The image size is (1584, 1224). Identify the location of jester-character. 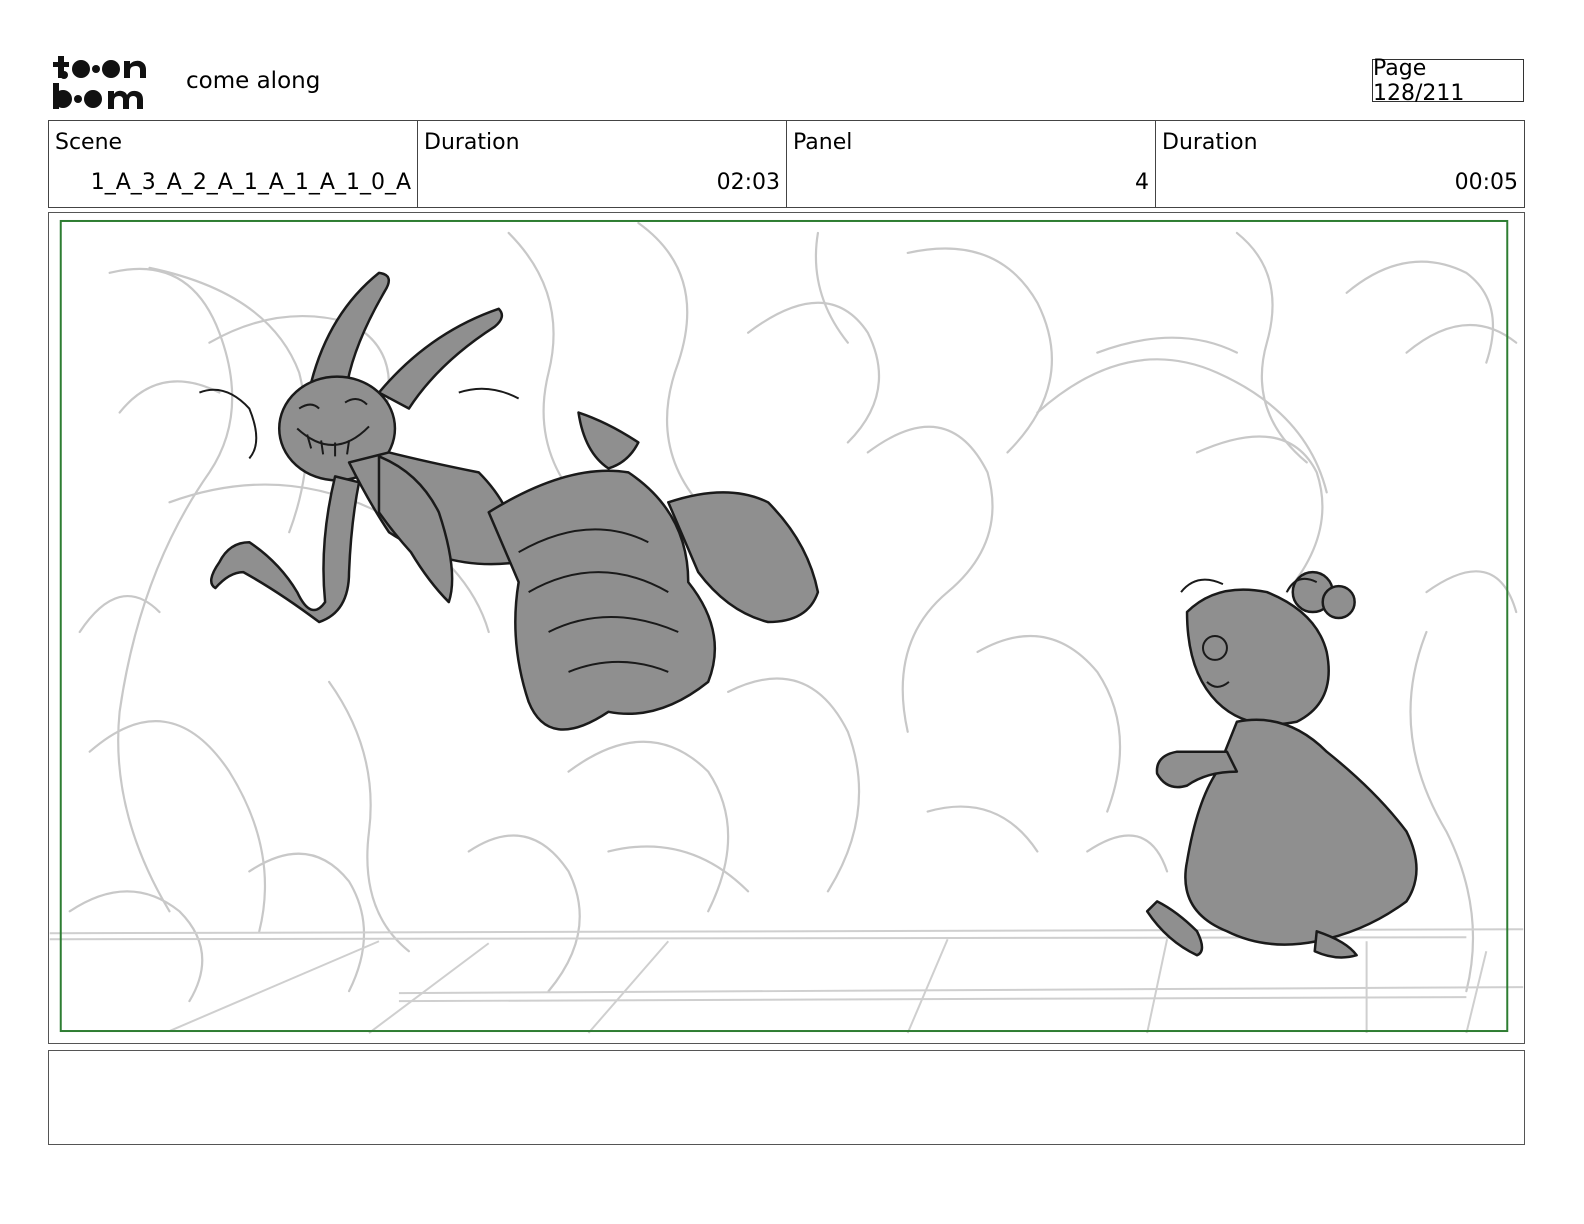
(515, 501).